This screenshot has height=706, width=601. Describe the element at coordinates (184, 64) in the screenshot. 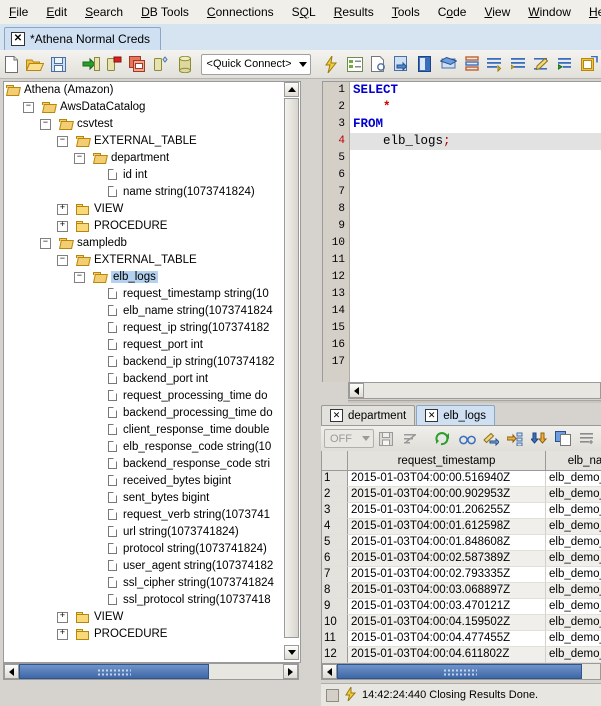

I see `database-icon` at that location.